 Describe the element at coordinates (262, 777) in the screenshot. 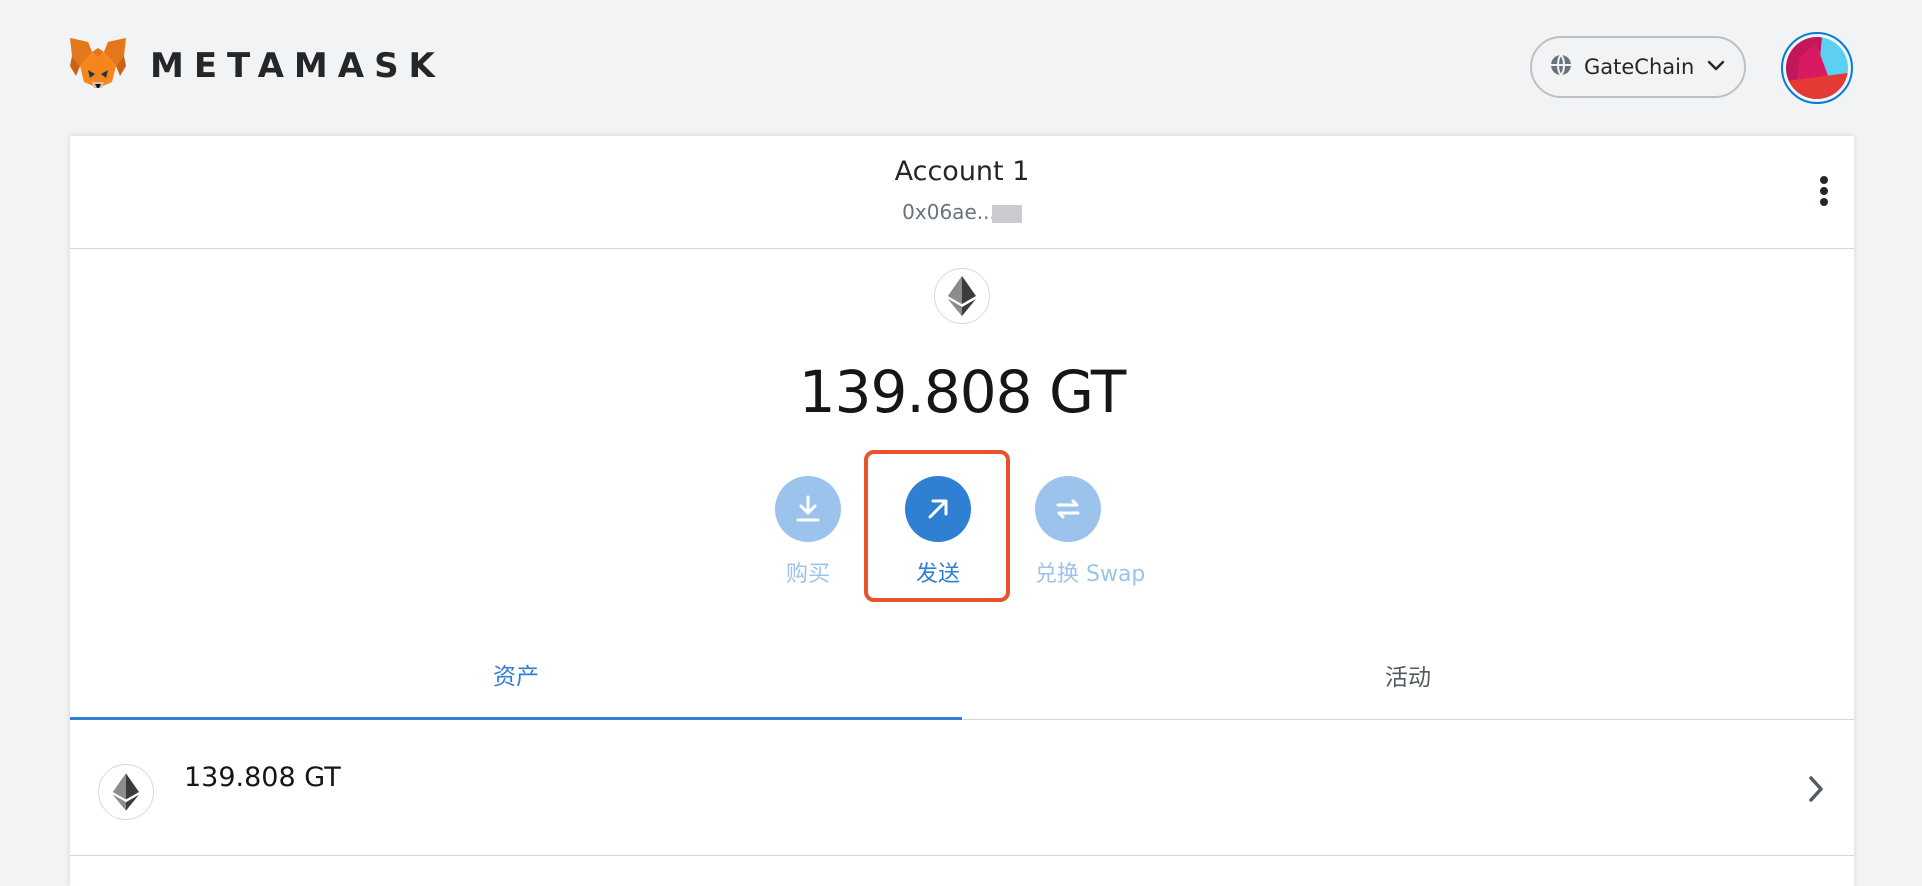

I see `asset-balance: 139.808 GT` at that location.